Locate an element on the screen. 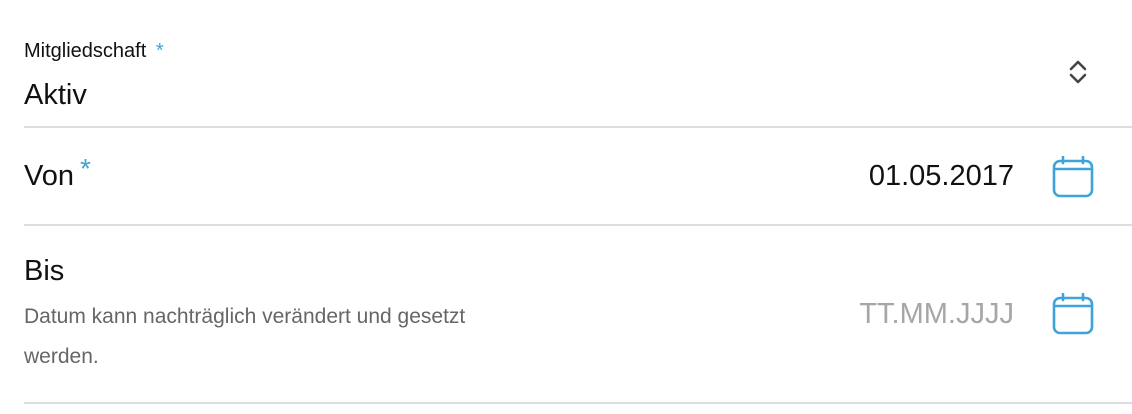 This screenshot has width=1132, height=414. until-date-input: TT.MM.JJJJ is located at coordinates (936, 314).